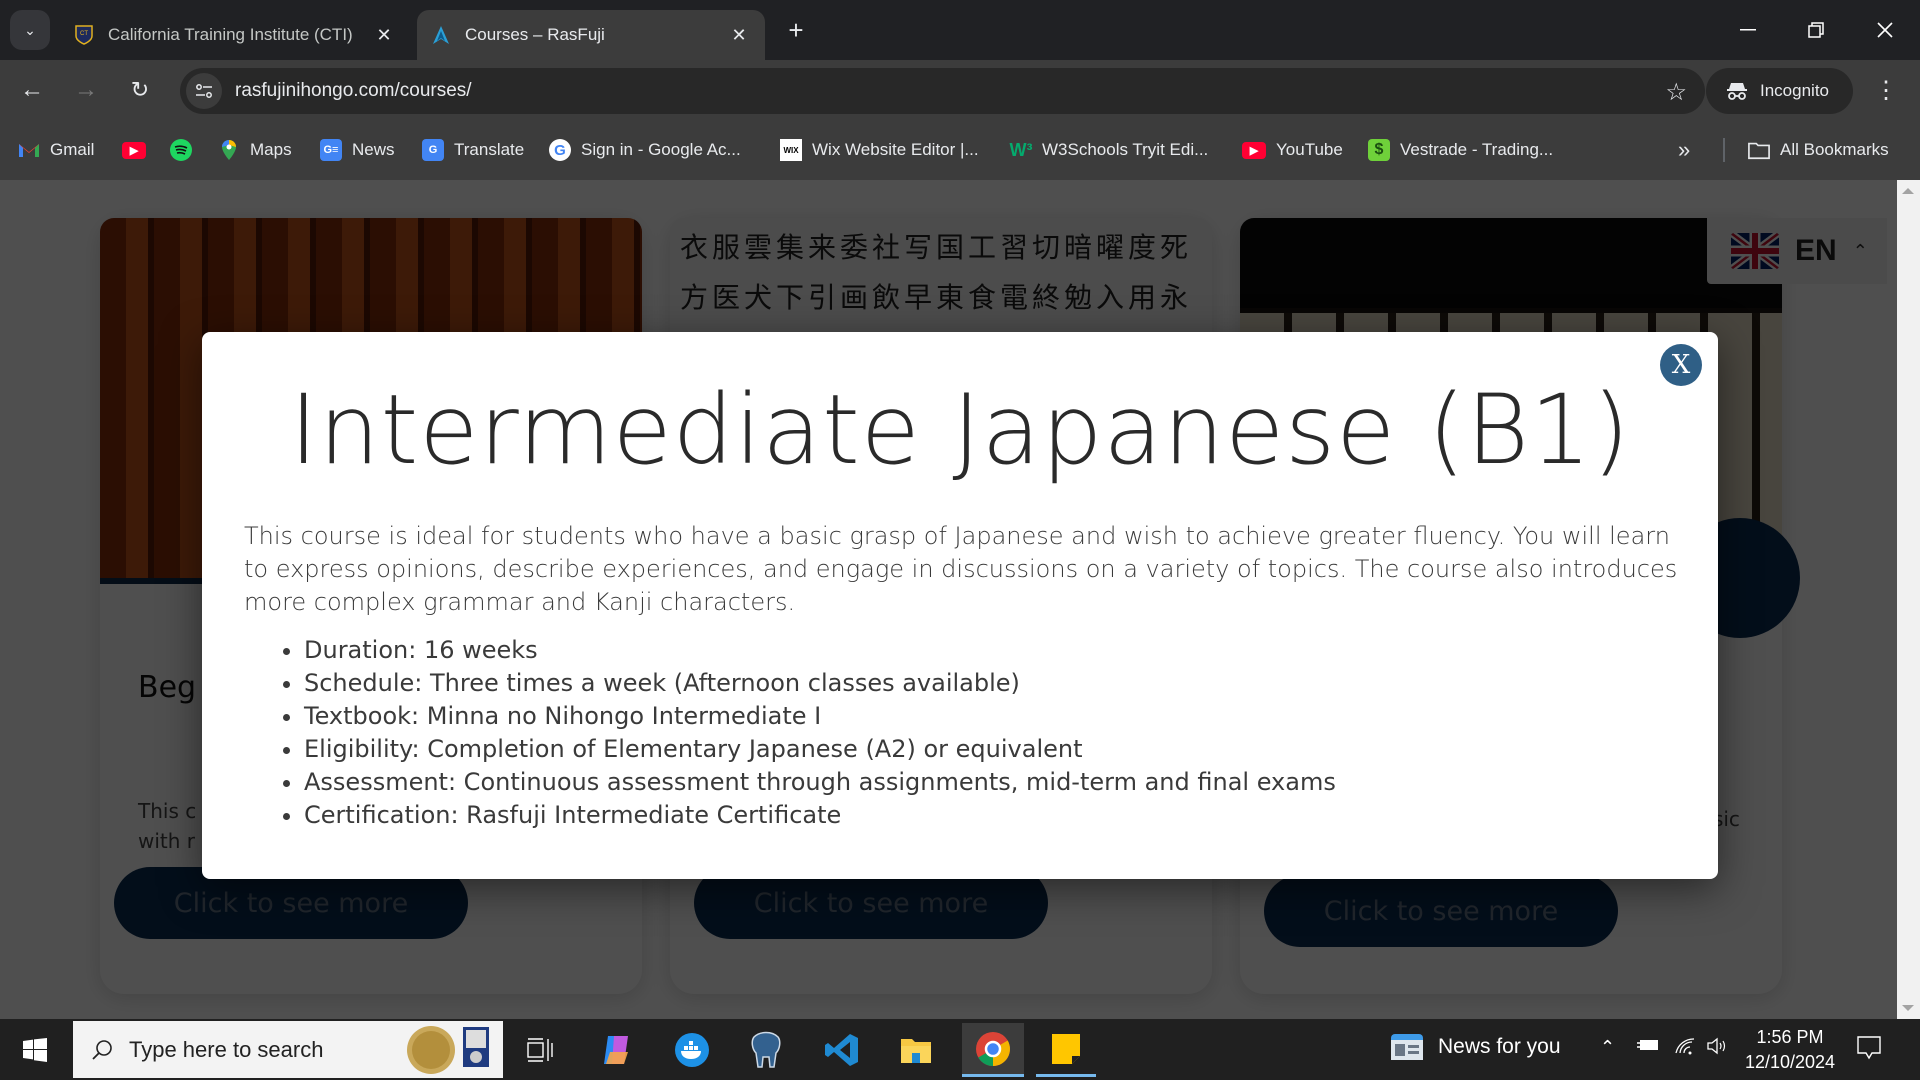  I want to click on docker-icon, so click(692, 1050).